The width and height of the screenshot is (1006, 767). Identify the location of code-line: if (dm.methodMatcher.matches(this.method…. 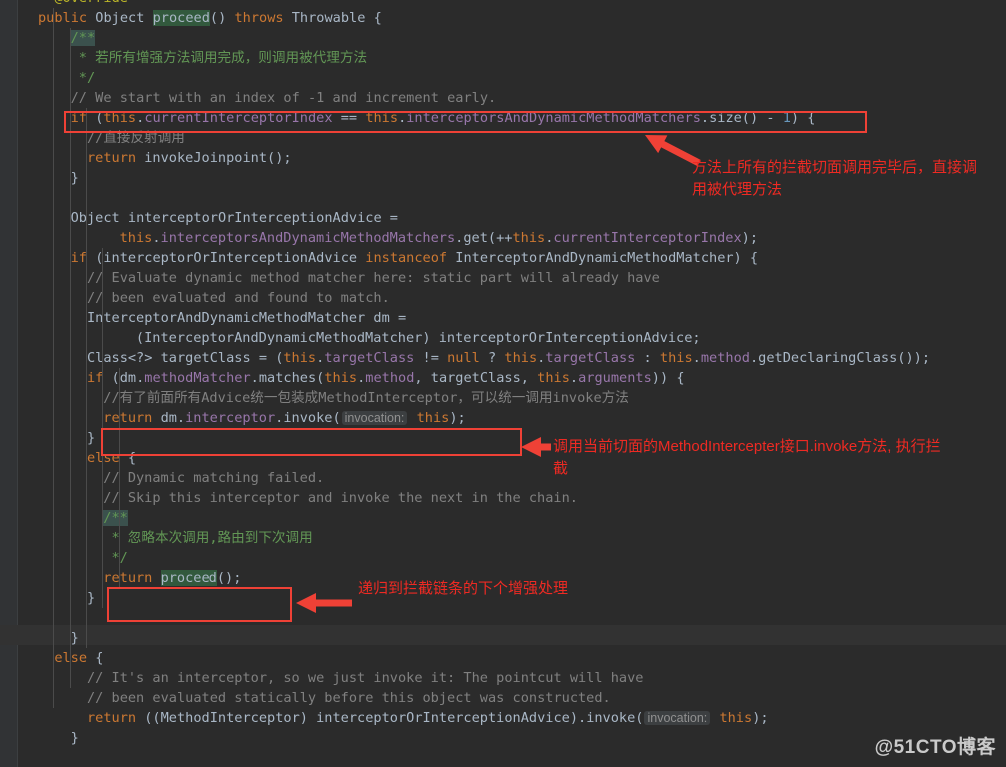
(503, 378).